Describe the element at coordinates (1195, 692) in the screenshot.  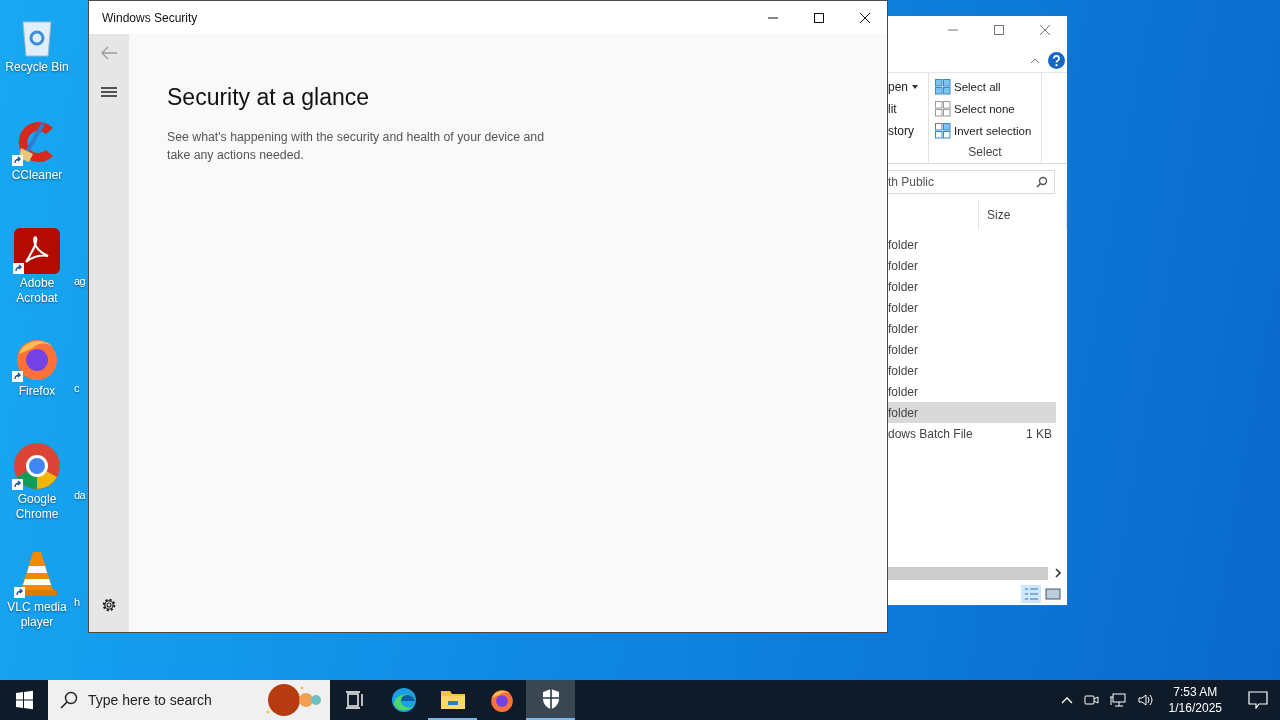
I see `clock-time: 7:53 AM` at that location.